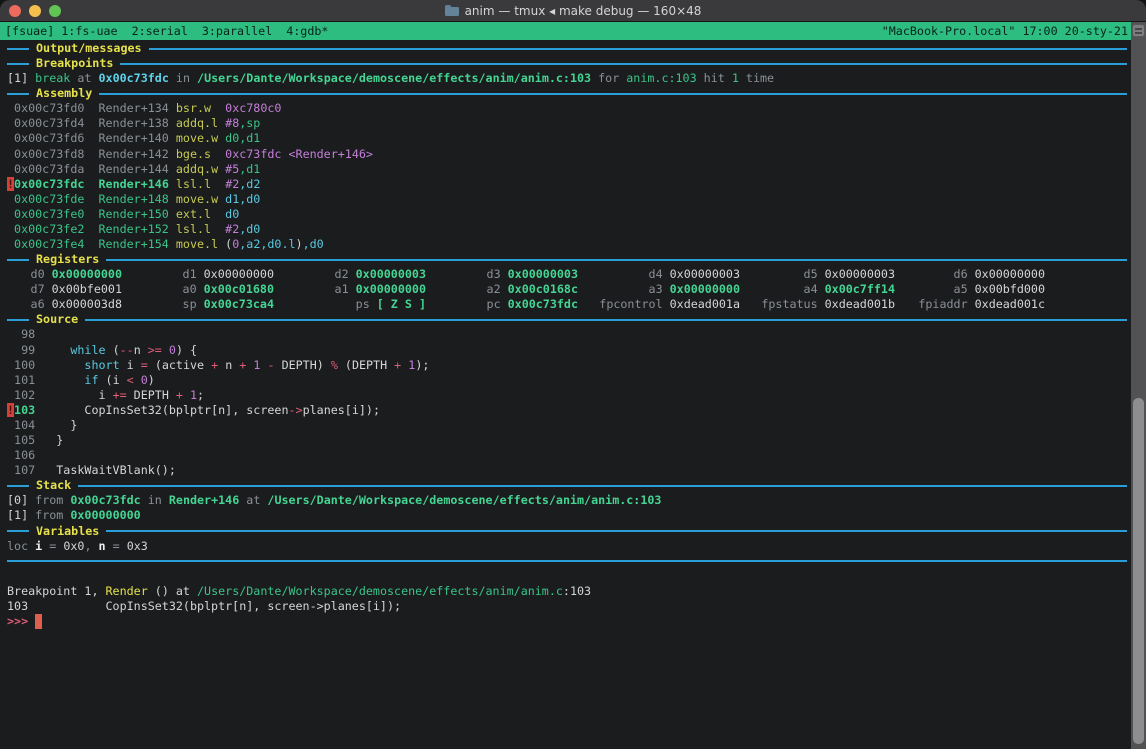 The height and width of the screenshot is (749, 1146). What do you see at coordinates (1138, 385) in the screenshot?
I see `scrollbar-track` at bounding box center [1138, 385].